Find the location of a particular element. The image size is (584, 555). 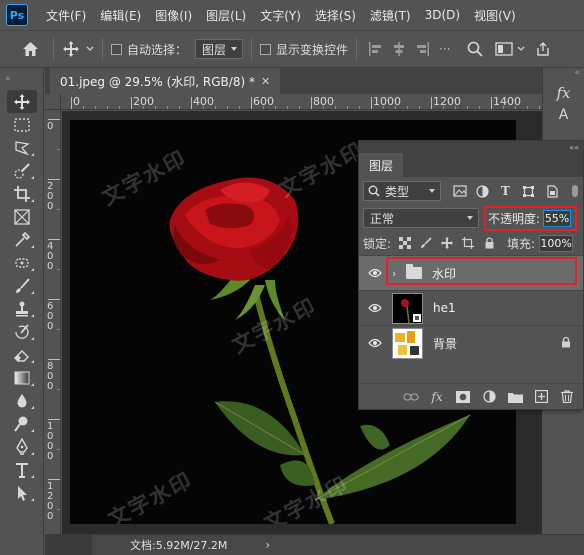

dodge-tool is located at coordinates (22, 423).